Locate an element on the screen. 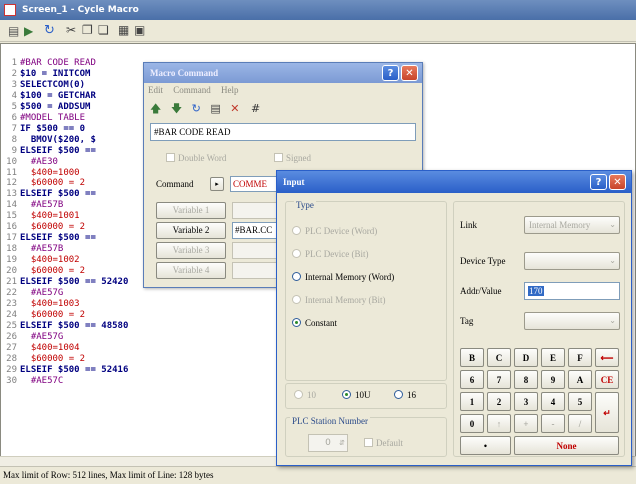  paste-icon: ❏ is located at coordinates (103, 30).